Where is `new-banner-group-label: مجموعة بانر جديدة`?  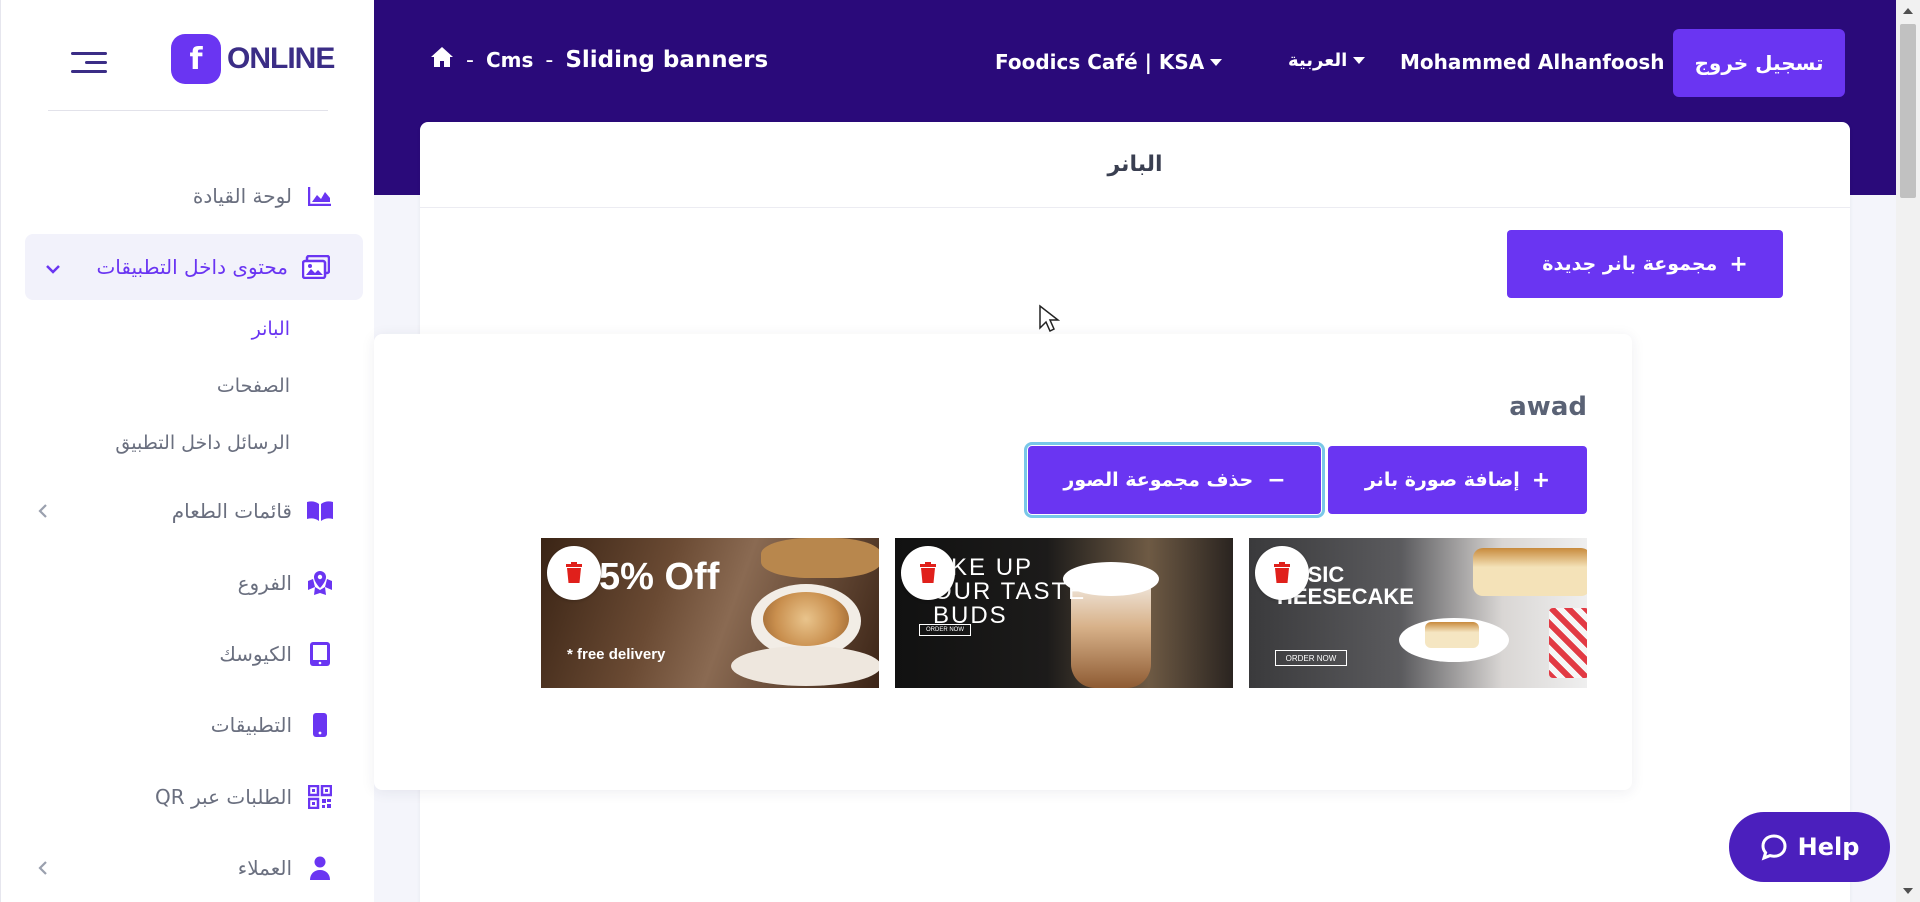 new-banner-group-label: مجموعة بانر جديدة is located at coordinates (1630, 264).